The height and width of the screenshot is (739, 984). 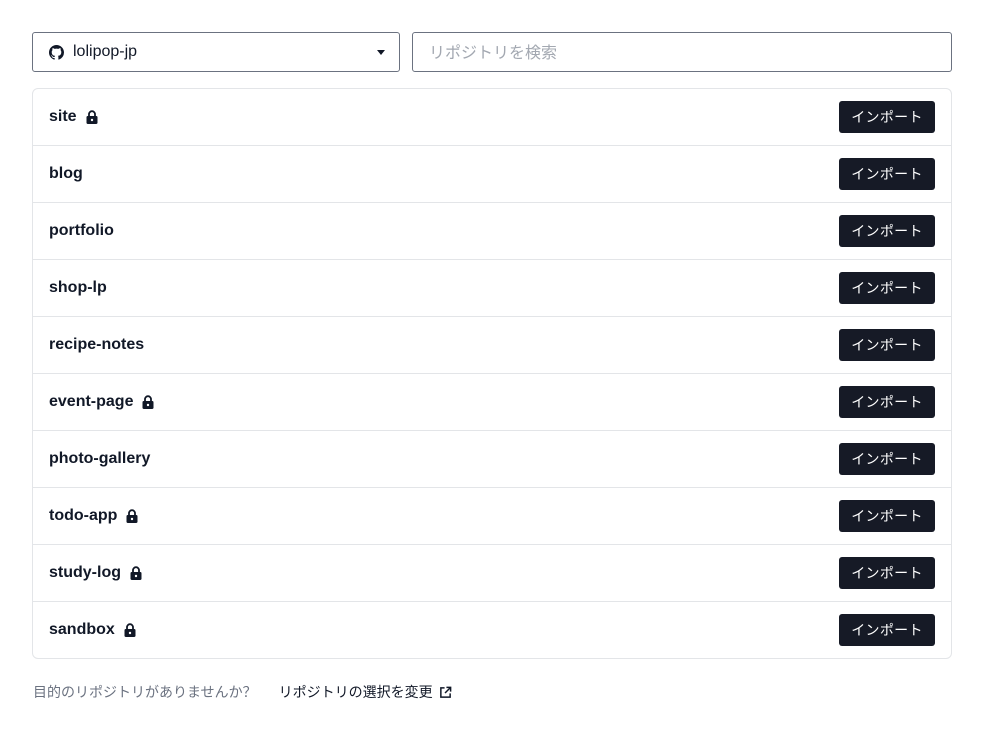 What do you see at coordinates (85, 572) in the screenshot?
I see `repository-name: study-log` at bounding box center [85, 572].